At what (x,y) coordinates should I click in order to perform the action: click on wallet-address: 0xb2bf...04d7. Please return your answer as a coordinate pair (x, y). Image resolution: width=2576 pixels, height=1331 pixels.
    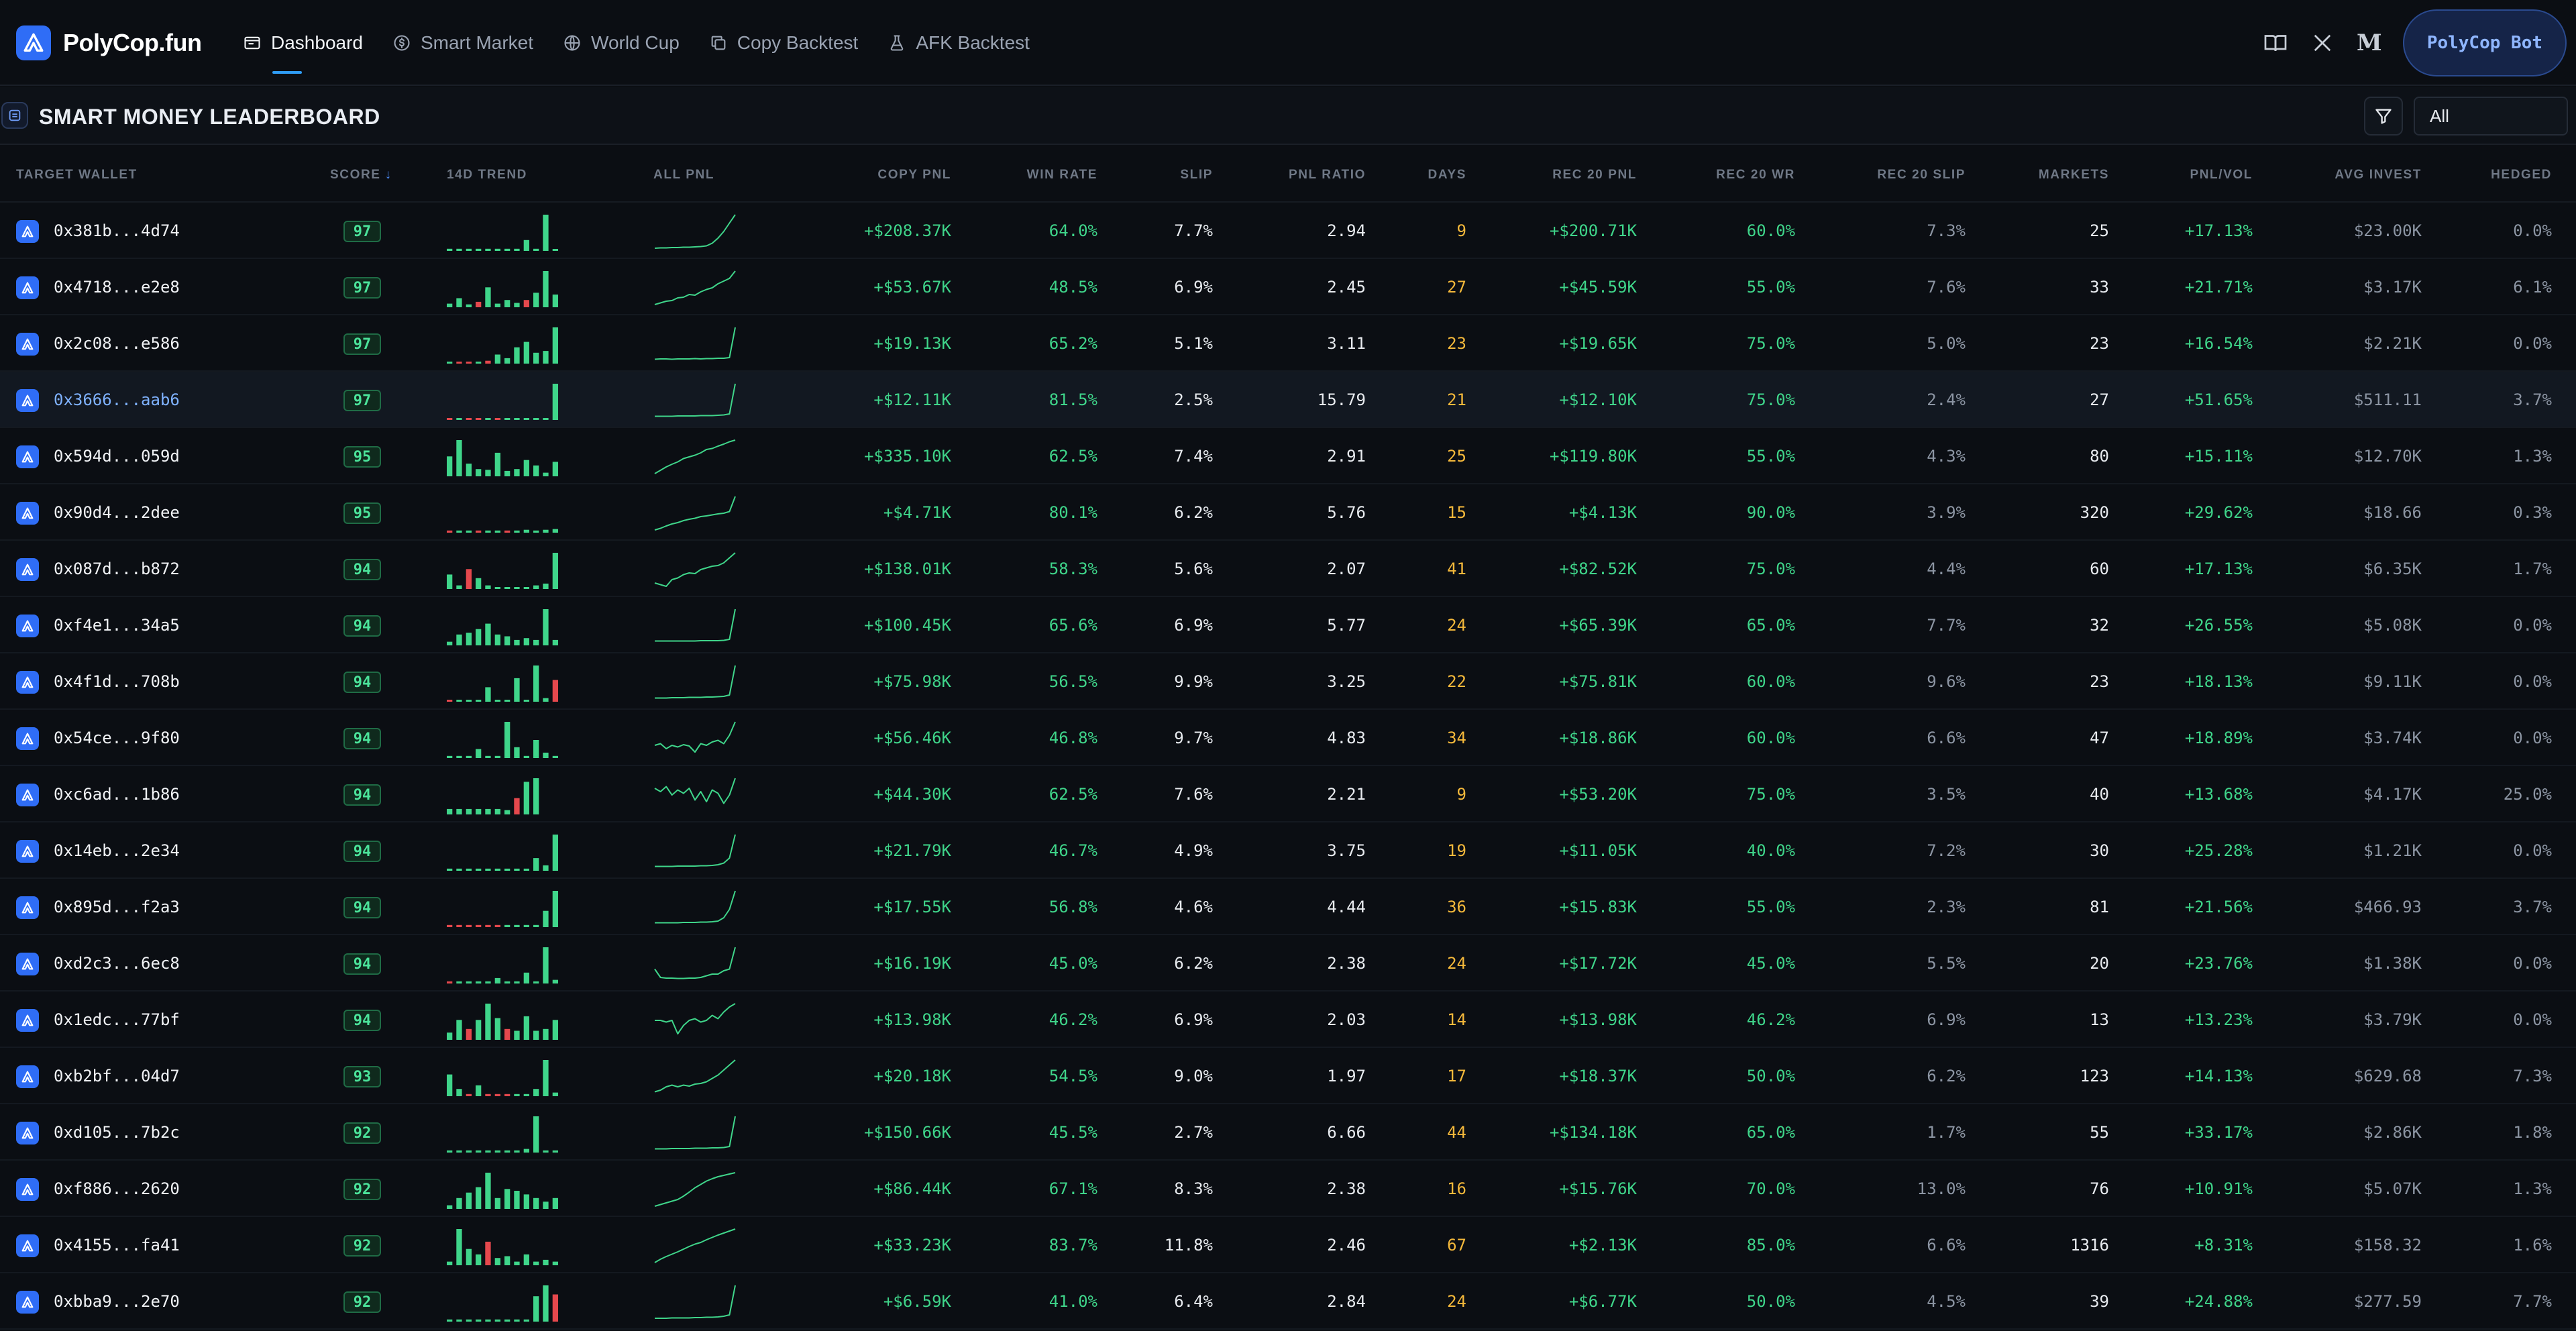
    Looking at the image, I should click on (117, 1076).